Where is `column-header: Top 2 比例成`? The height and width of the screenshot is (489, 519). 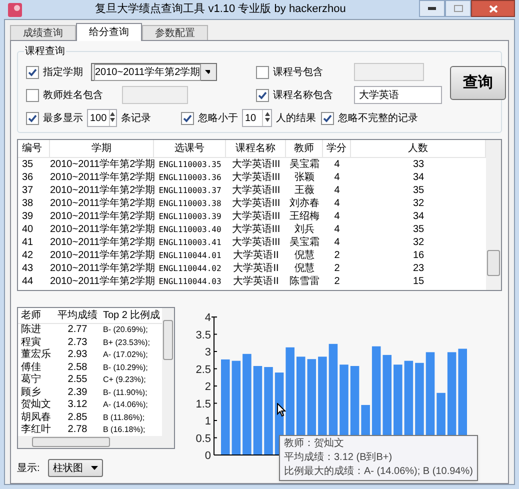 column-header: Top 2 比例成 is located at coordinates (129, 315).